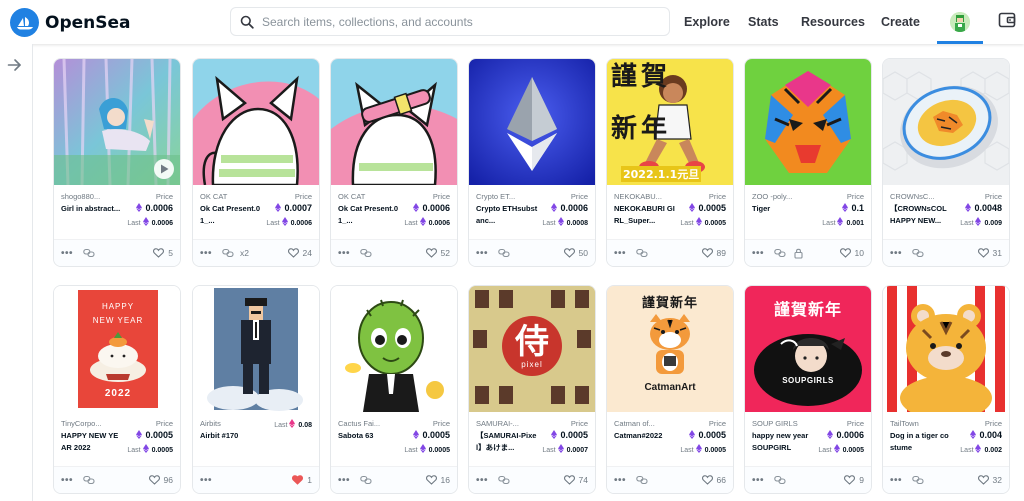  What do you see at coordinates (783, 209) in the screenshot?
I see `item-name: Tiger` at bounding box center [783, 209].